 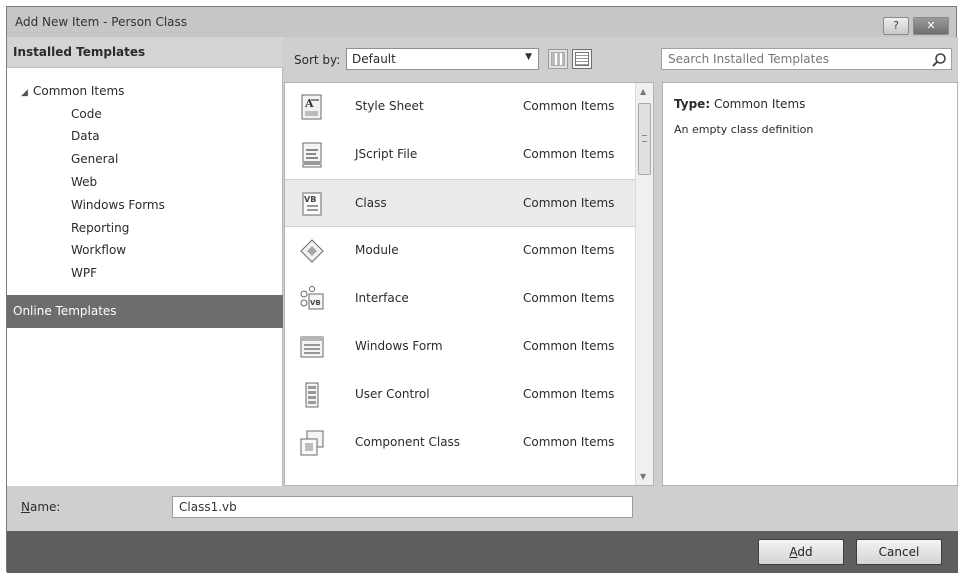 I want to click on template-item-interface: VB Interface Common Items, so click(x=460, y=299).